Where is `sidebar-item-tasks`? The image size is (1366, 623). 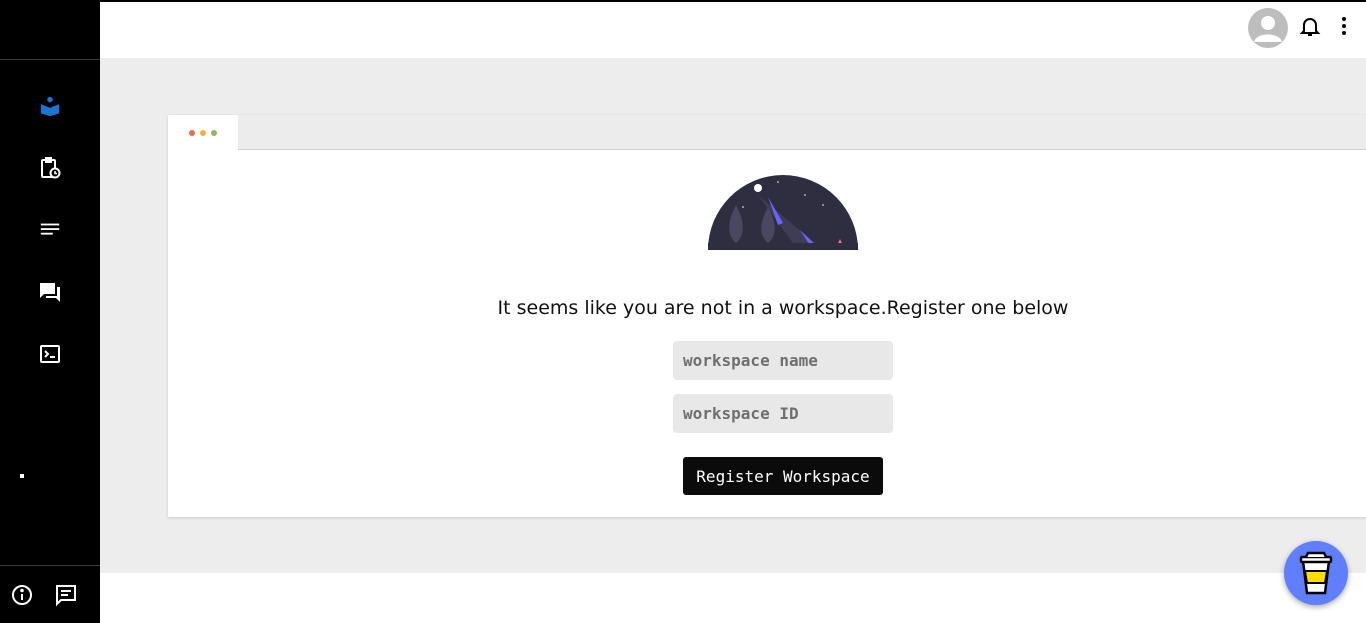 sidebar-item-tasks is located at coordinates (50, 168).